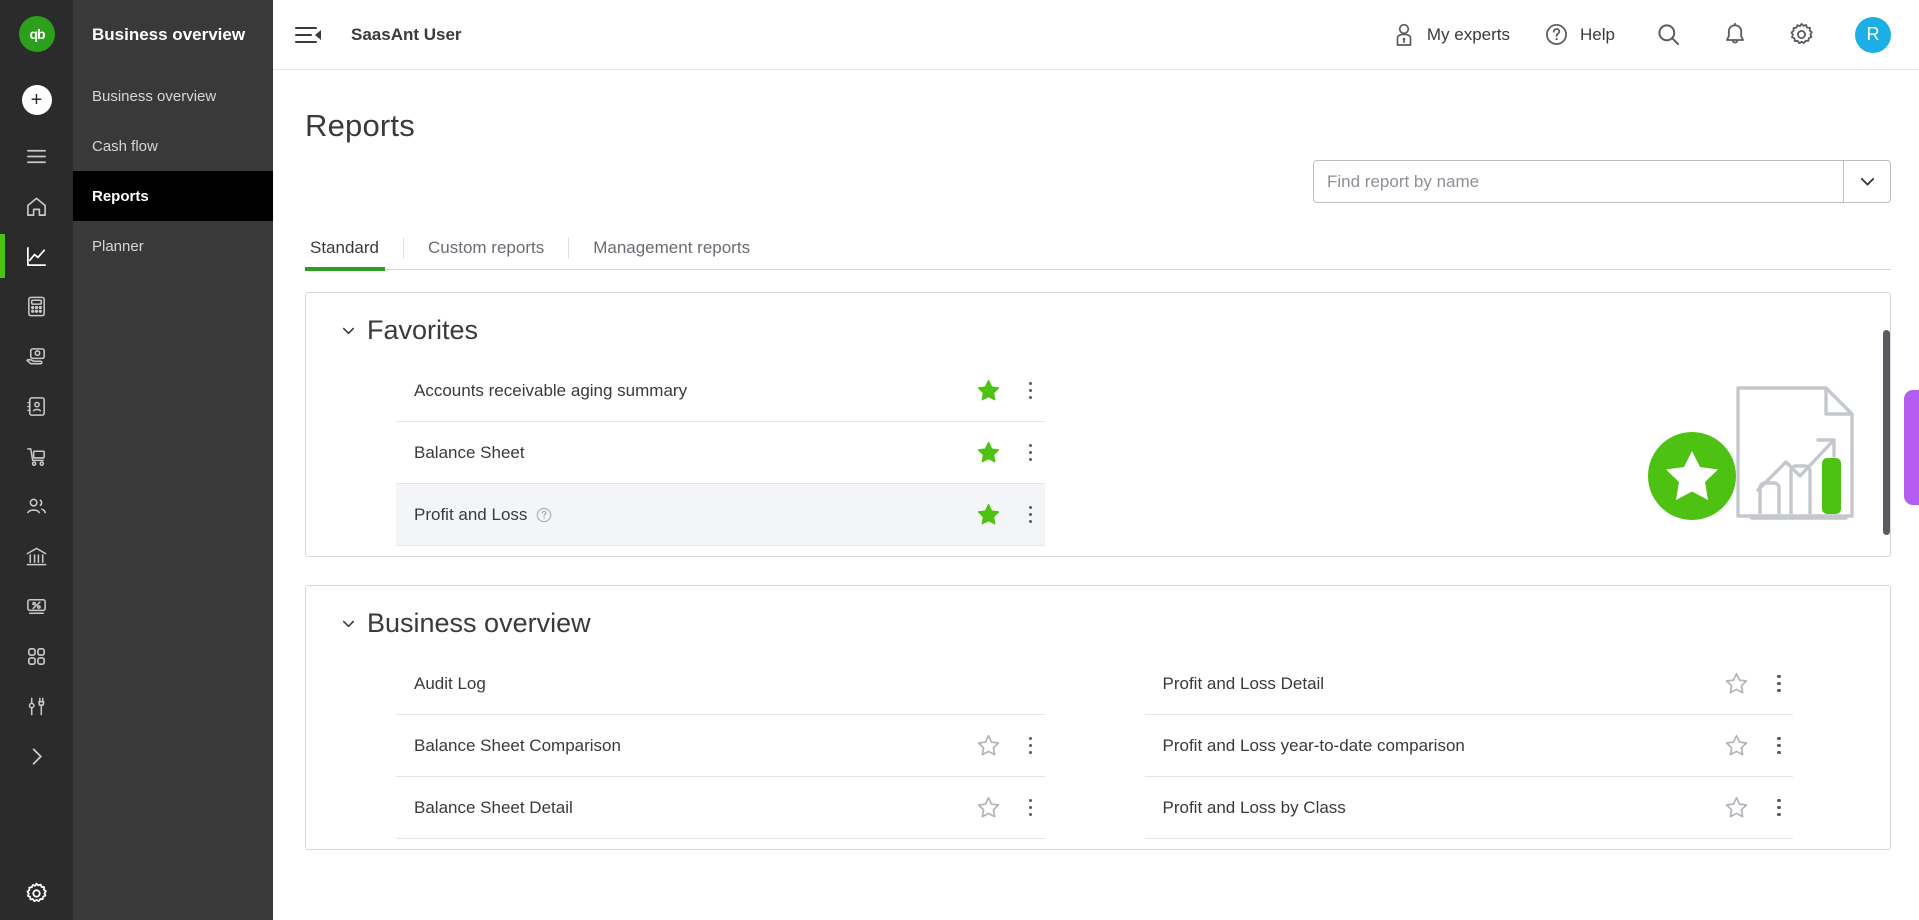 The height and width of the screenshot is (920, 1919). Describe the element at coordinates (1243, 683) in the screenshot. I see `report-name: Profit and Loss Detail` at that location.